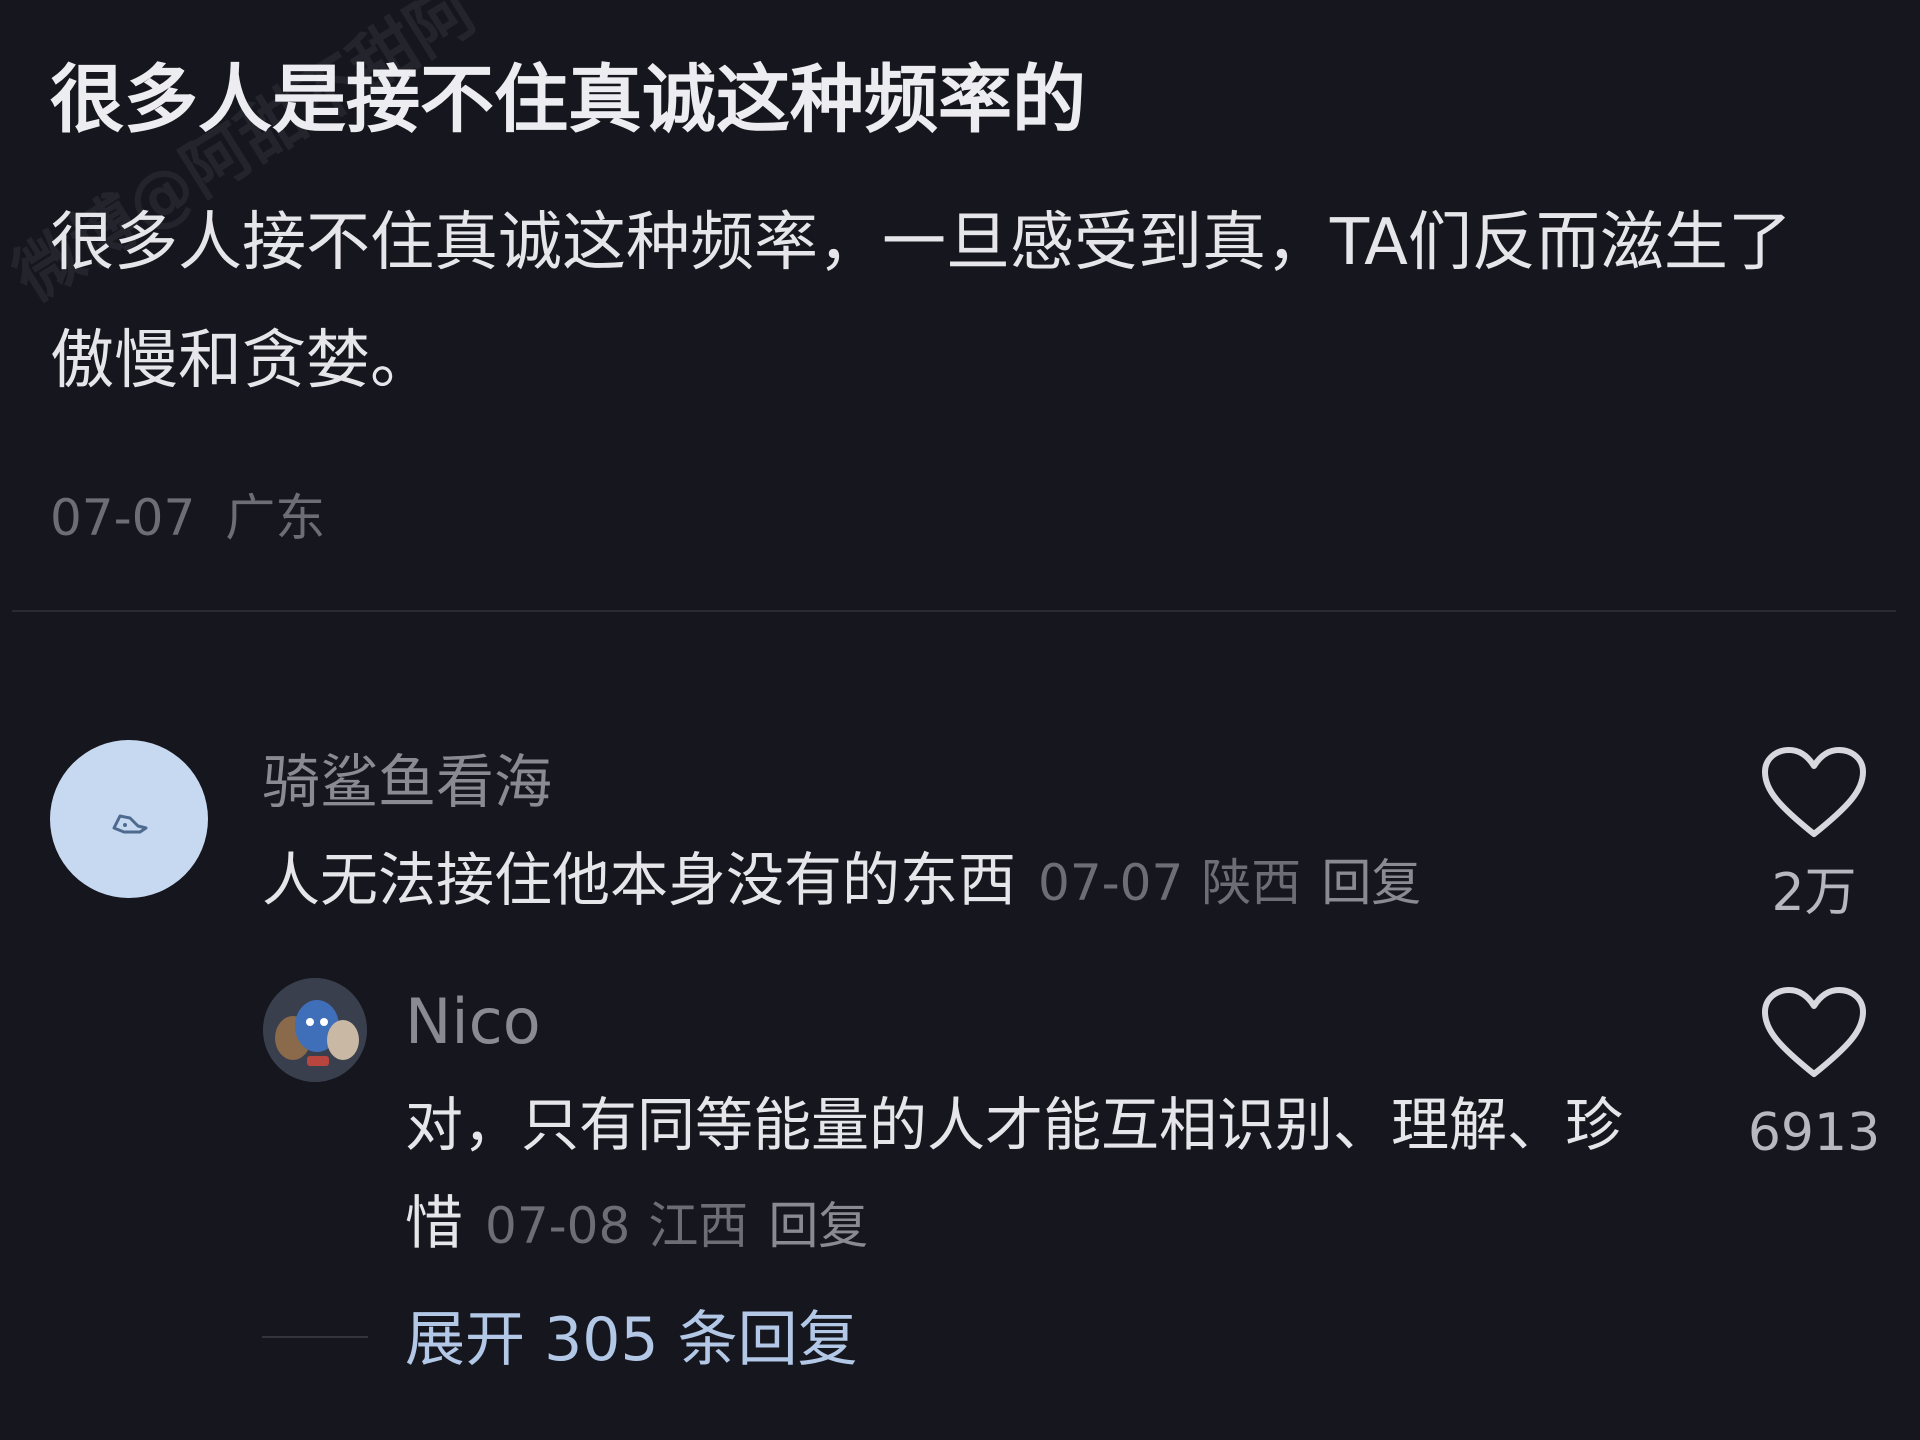 This screenshot has width=1920, height=1440. What do you see at coordinates (1111, 883) in the screenshot?
I see `comment-date: 07-07` at bounding box center [1111, 883].